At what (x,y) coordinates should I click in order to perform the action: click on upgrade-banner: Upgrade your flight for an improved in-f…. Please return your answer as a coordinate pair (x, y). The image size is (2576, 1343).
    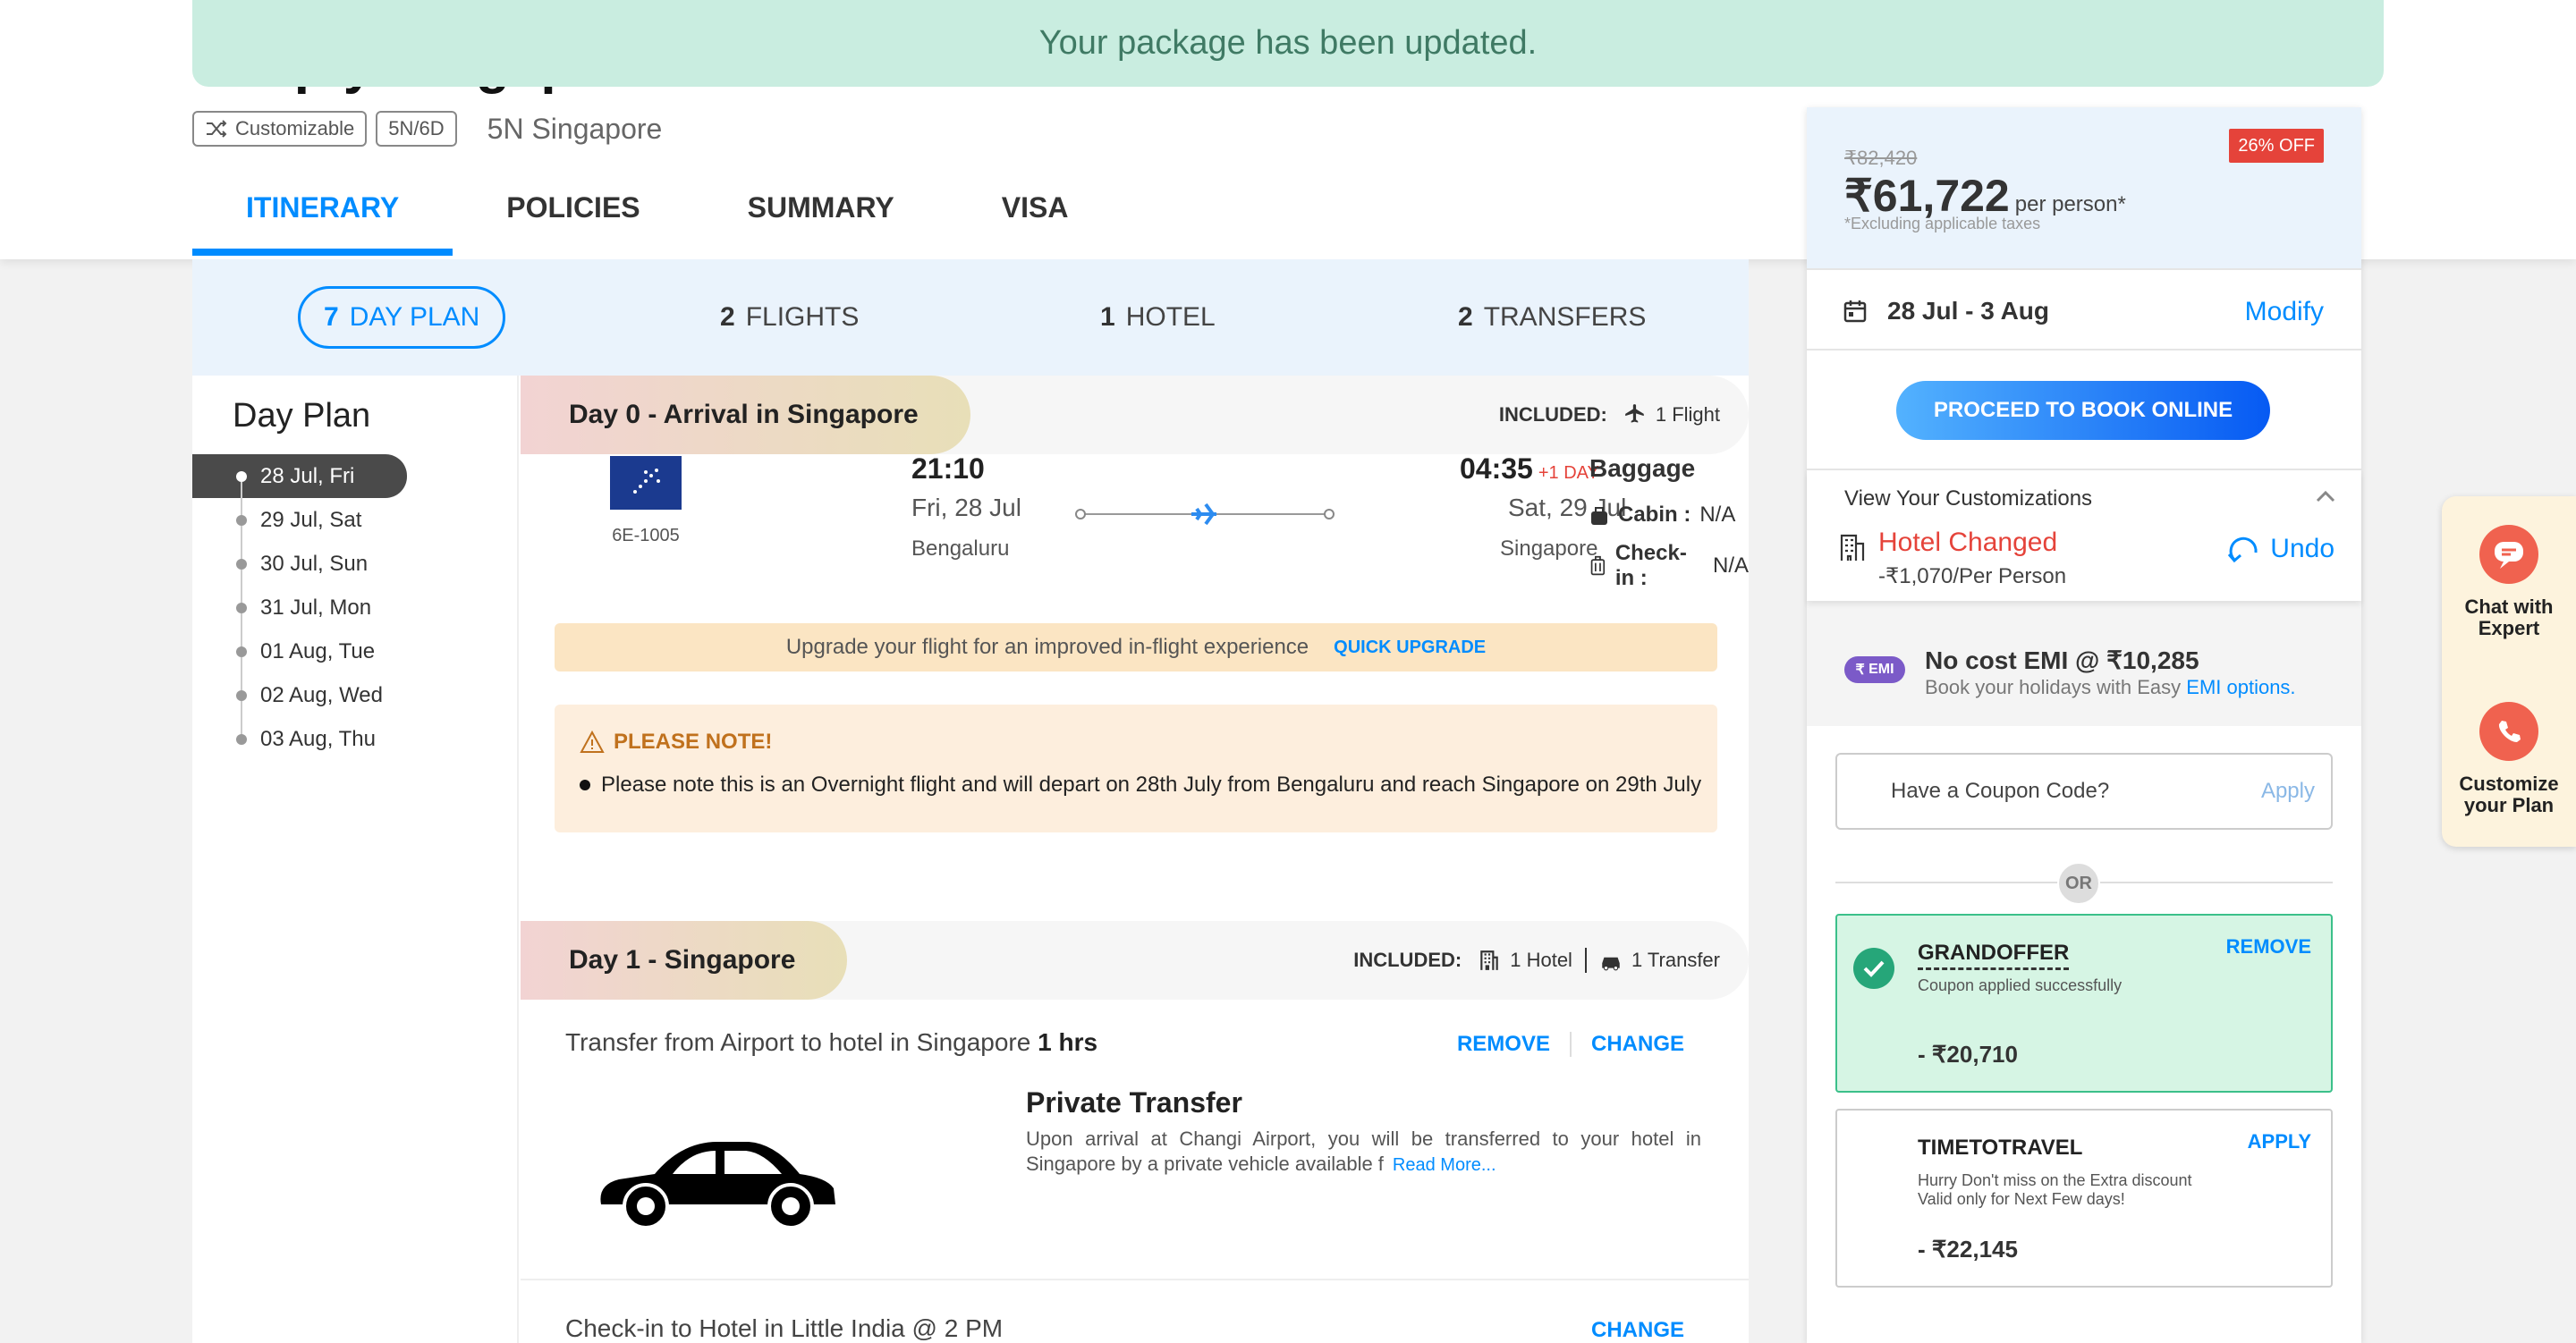
    Looking at the image, I should click on (1136, 647).